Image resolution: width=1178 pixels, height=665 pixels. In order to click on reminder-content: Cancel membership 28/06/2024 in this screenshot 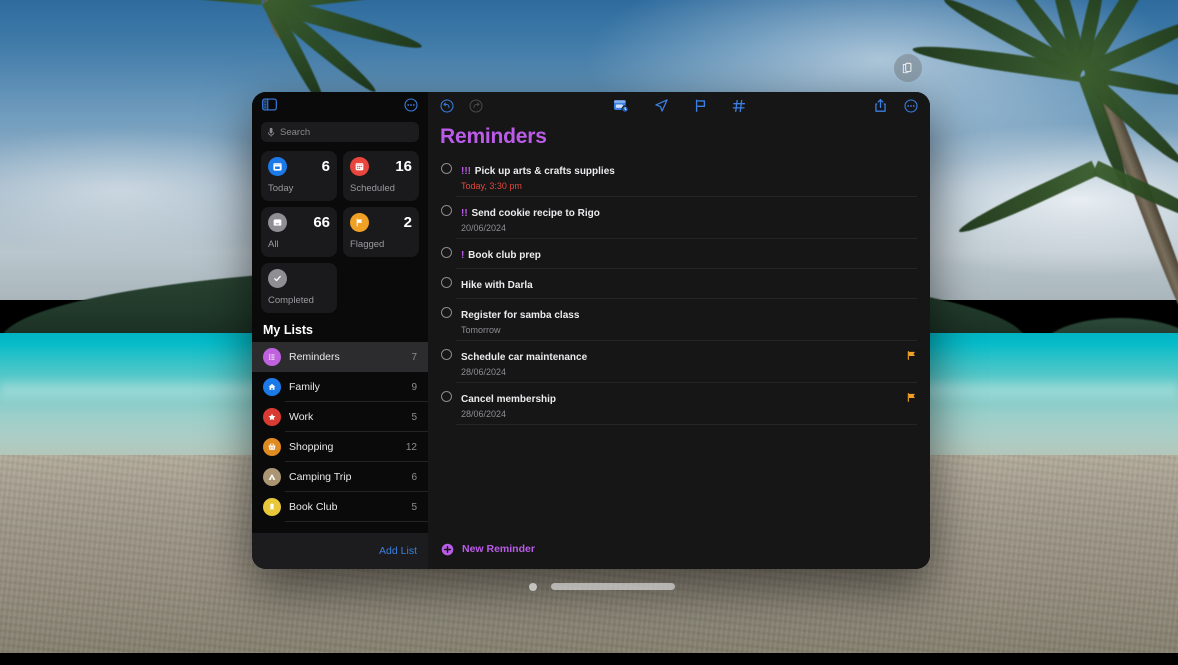, I will do `click(679, 404)`.